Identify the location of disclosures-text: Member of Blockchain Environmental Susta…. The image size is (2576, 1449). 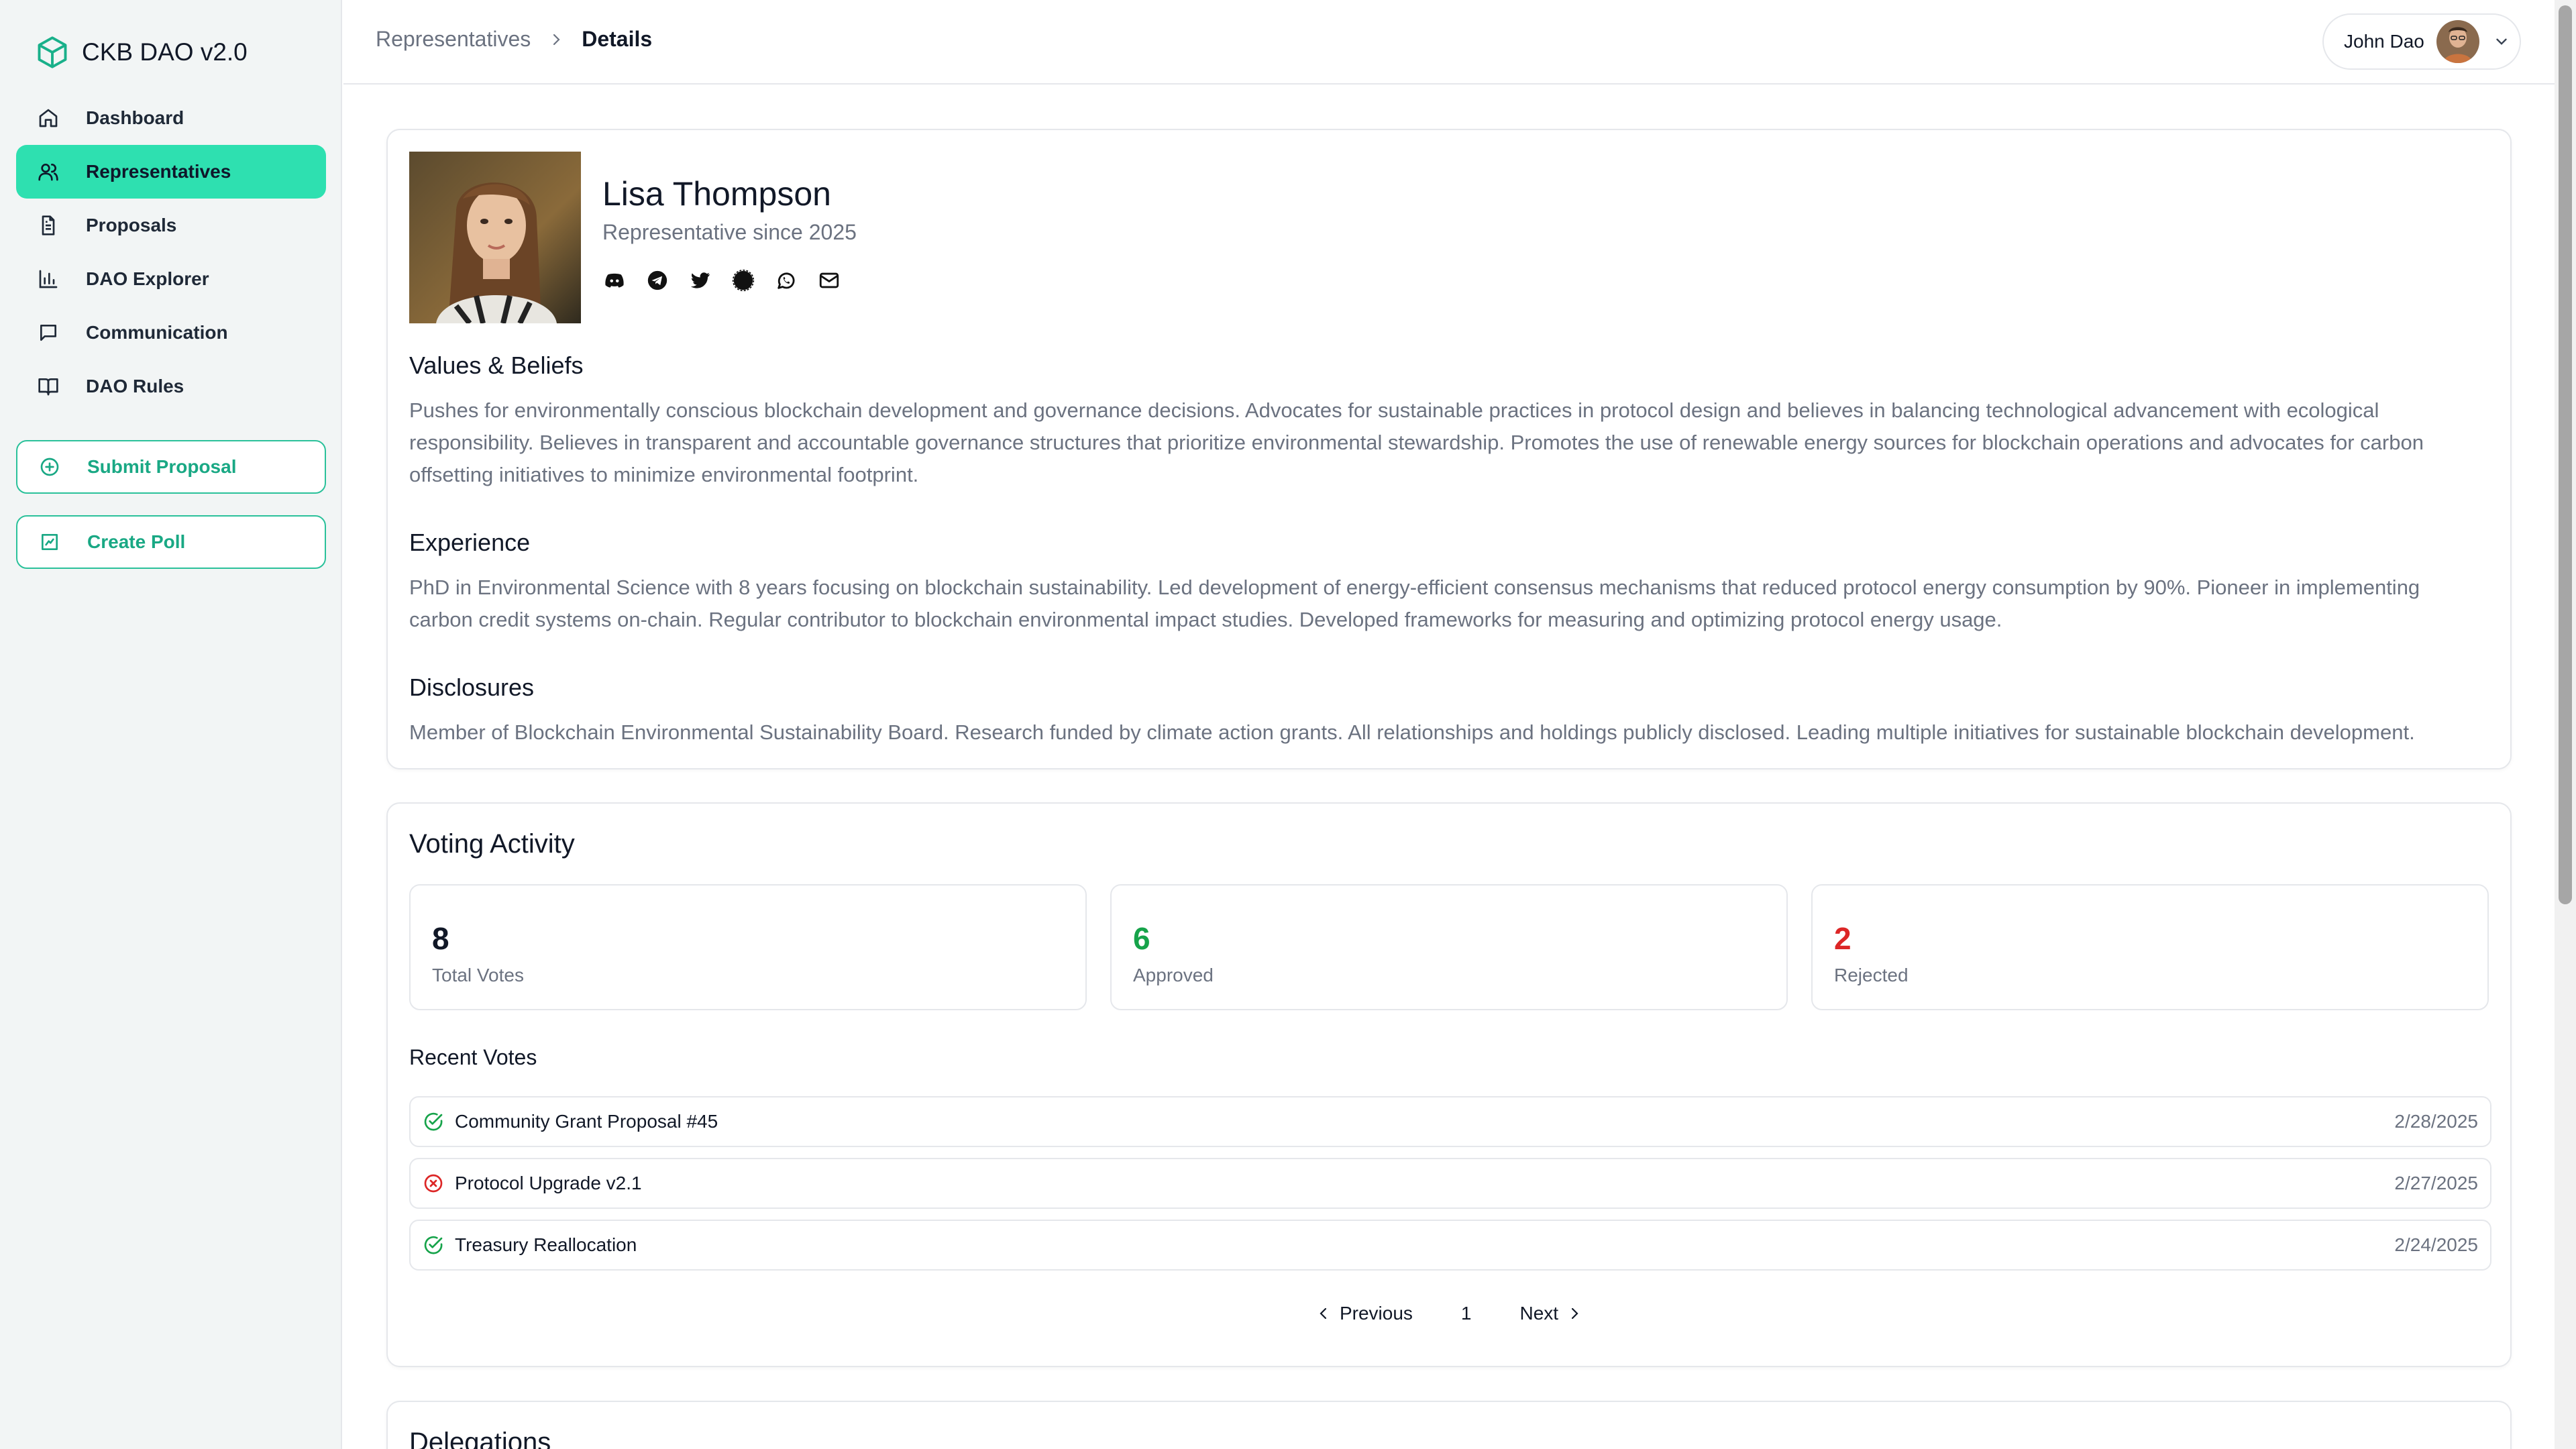
(1412, 732).